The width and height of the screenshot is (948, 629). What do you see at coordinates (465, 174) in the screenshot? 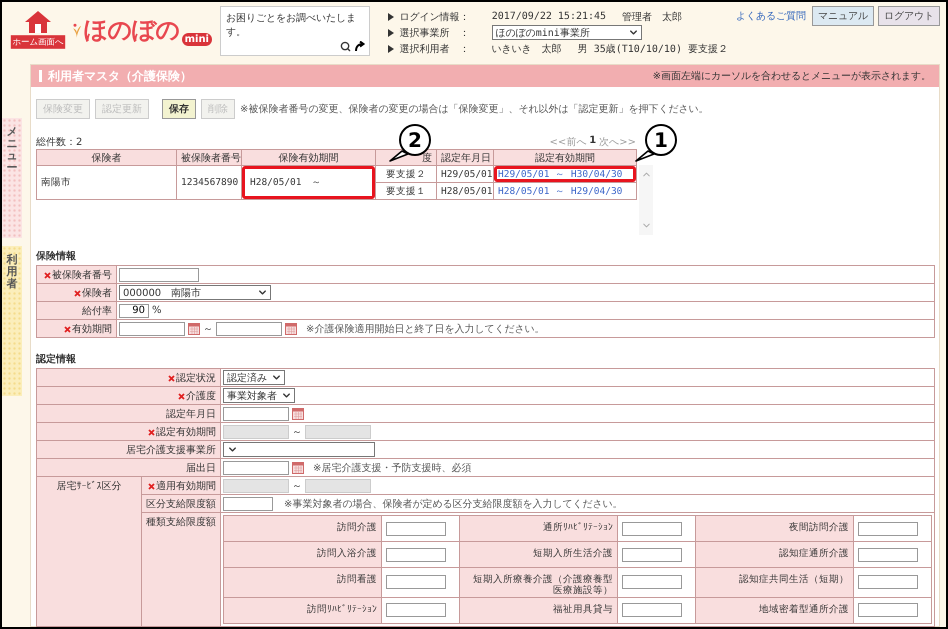
I see `table-cell: H29/05/01` at bounding box center [465, 174].